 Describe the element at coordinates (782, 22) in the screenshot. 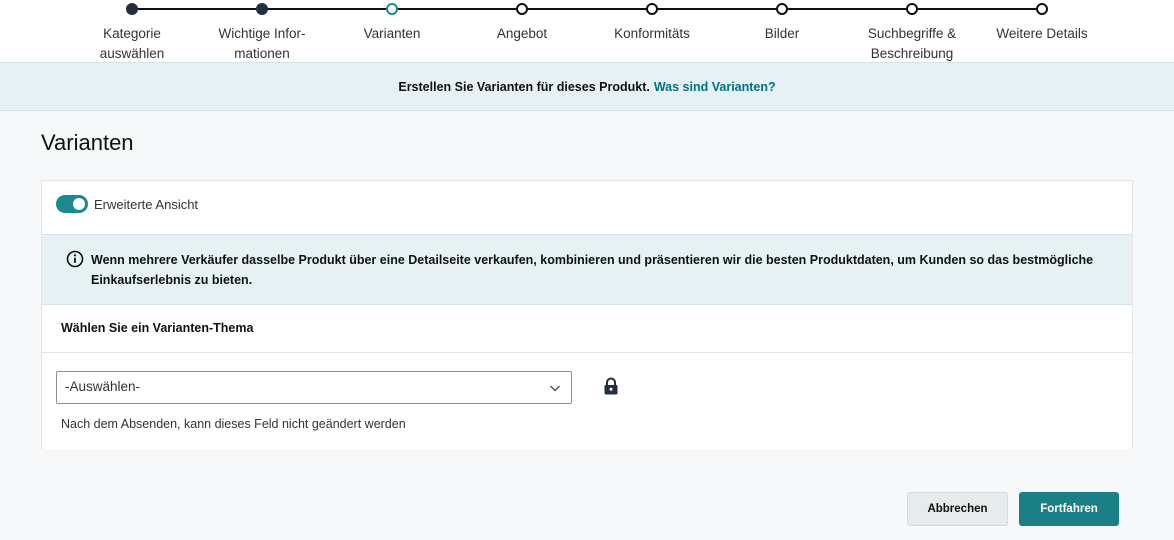

I see `step-bilder: Bilder` at that location.